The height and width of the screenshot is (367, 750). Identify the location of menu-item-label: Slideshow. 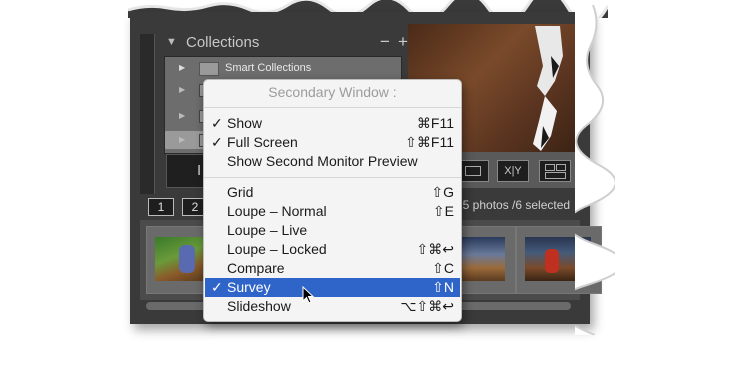
(259, 306).